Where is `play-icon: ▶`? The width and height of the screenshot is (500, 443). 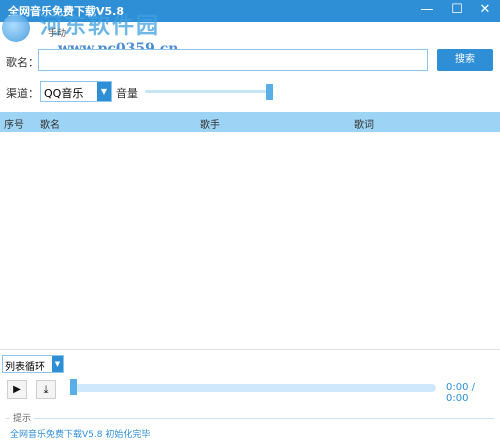 play-icon: ▶ is located at coordinates (17, 389).